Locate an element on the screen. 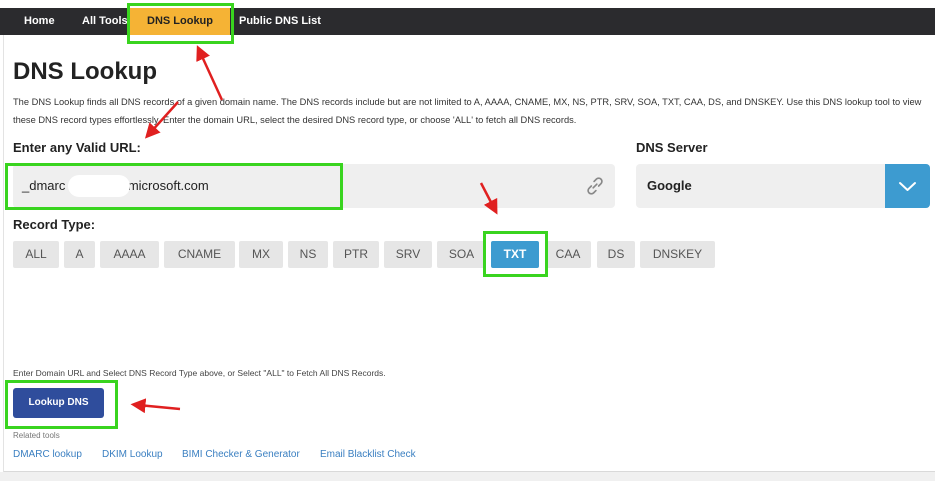 The height and width of the screenshot is (481, 935). arrow-to-nav is located at coordinates (210, 73).